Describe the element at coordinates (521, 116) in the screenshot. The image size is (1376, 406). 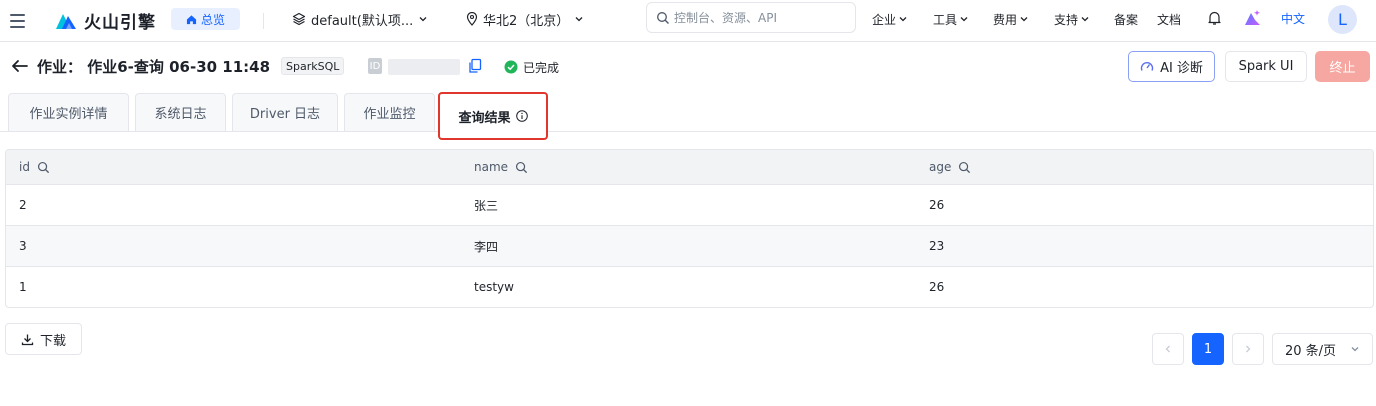
I see `info-icon` at that location.